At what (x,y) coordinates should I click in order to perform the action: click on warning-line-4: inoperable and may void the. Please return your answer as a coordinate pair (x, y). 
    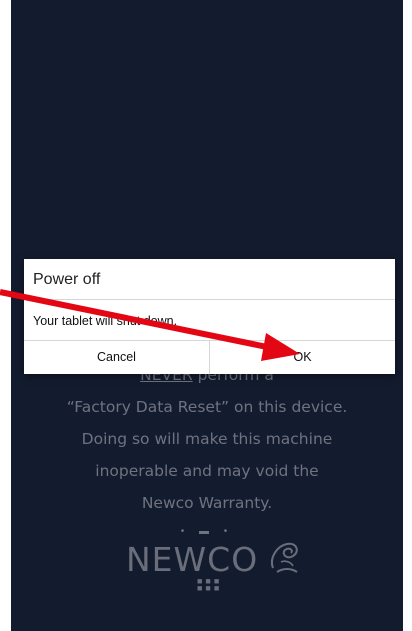
    Looking at the image, I should click on (207, 471).